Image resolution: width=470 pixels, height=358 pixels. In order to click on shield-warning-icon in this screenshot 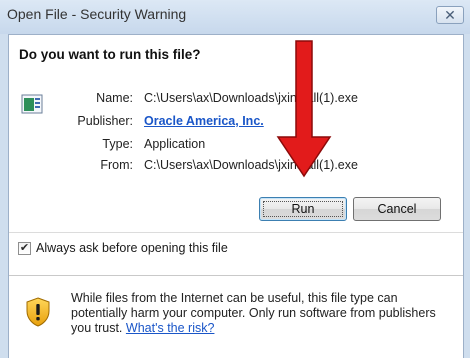, I will do `click(38, 312)`.